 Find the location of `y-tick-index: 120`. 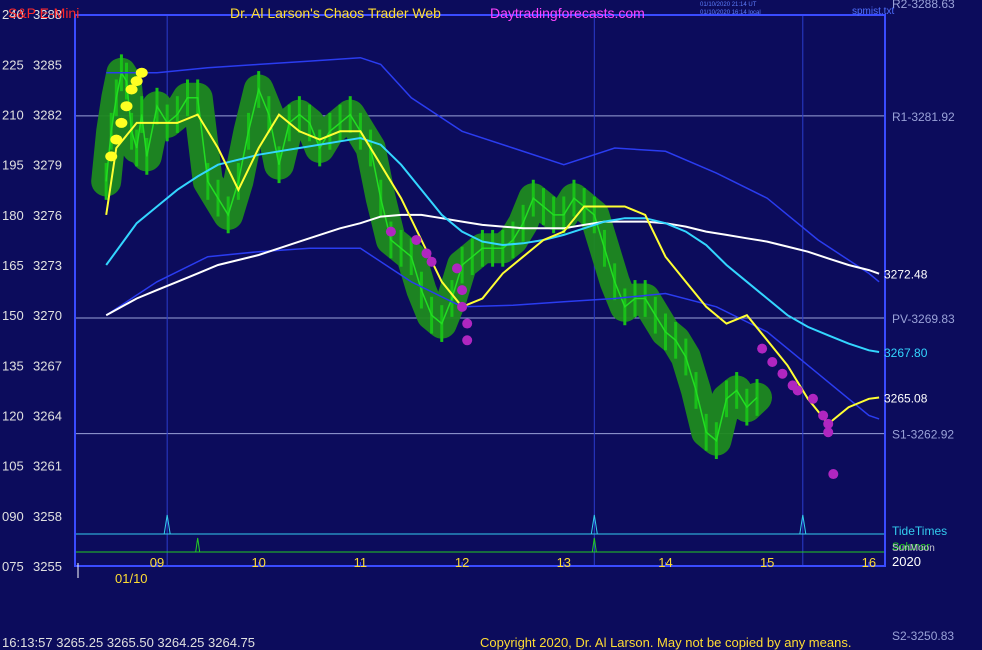

y-tick-index: 120 is located at coordinates (13, 416).